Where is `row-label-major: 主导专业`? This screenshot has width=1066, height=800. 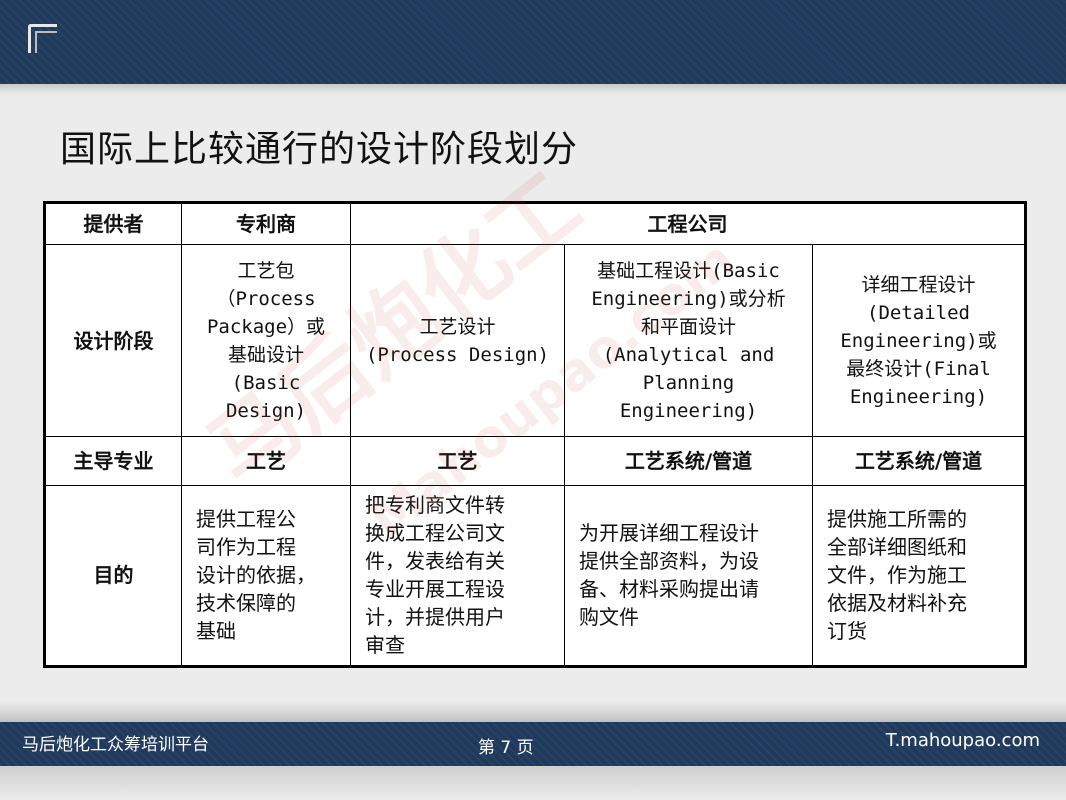 row-label-major: 主导专业 is located at coordinates (113, 461).